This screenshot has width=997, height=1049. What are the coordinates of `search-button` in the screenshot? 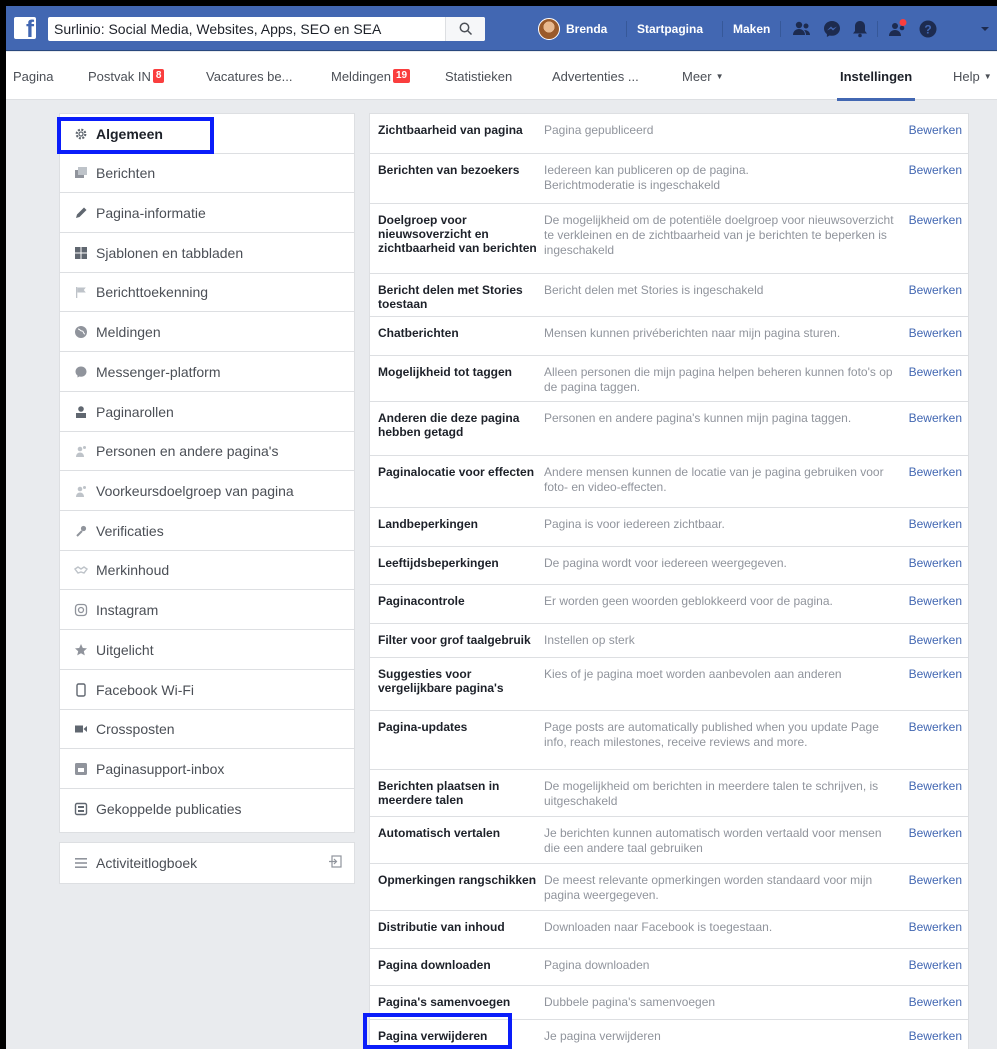 It's located at (465, 29).